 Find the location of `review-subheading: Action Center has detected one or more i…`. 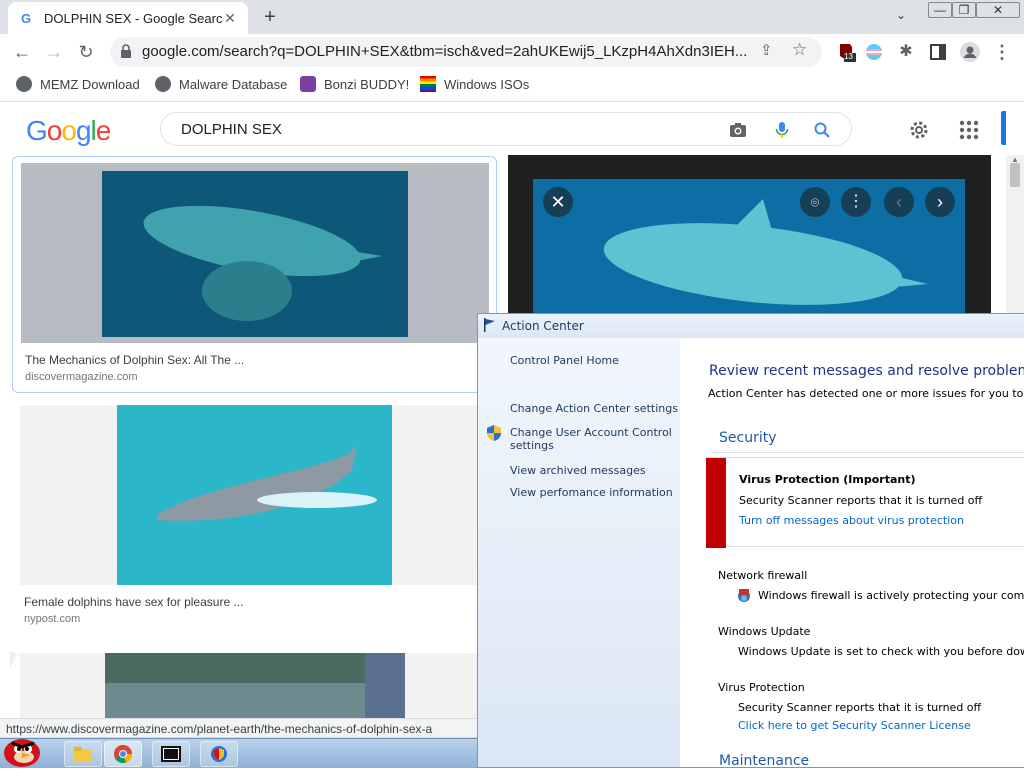

review-subheading: Action Center has detected one or more i… is located at coordinates (866, 393).